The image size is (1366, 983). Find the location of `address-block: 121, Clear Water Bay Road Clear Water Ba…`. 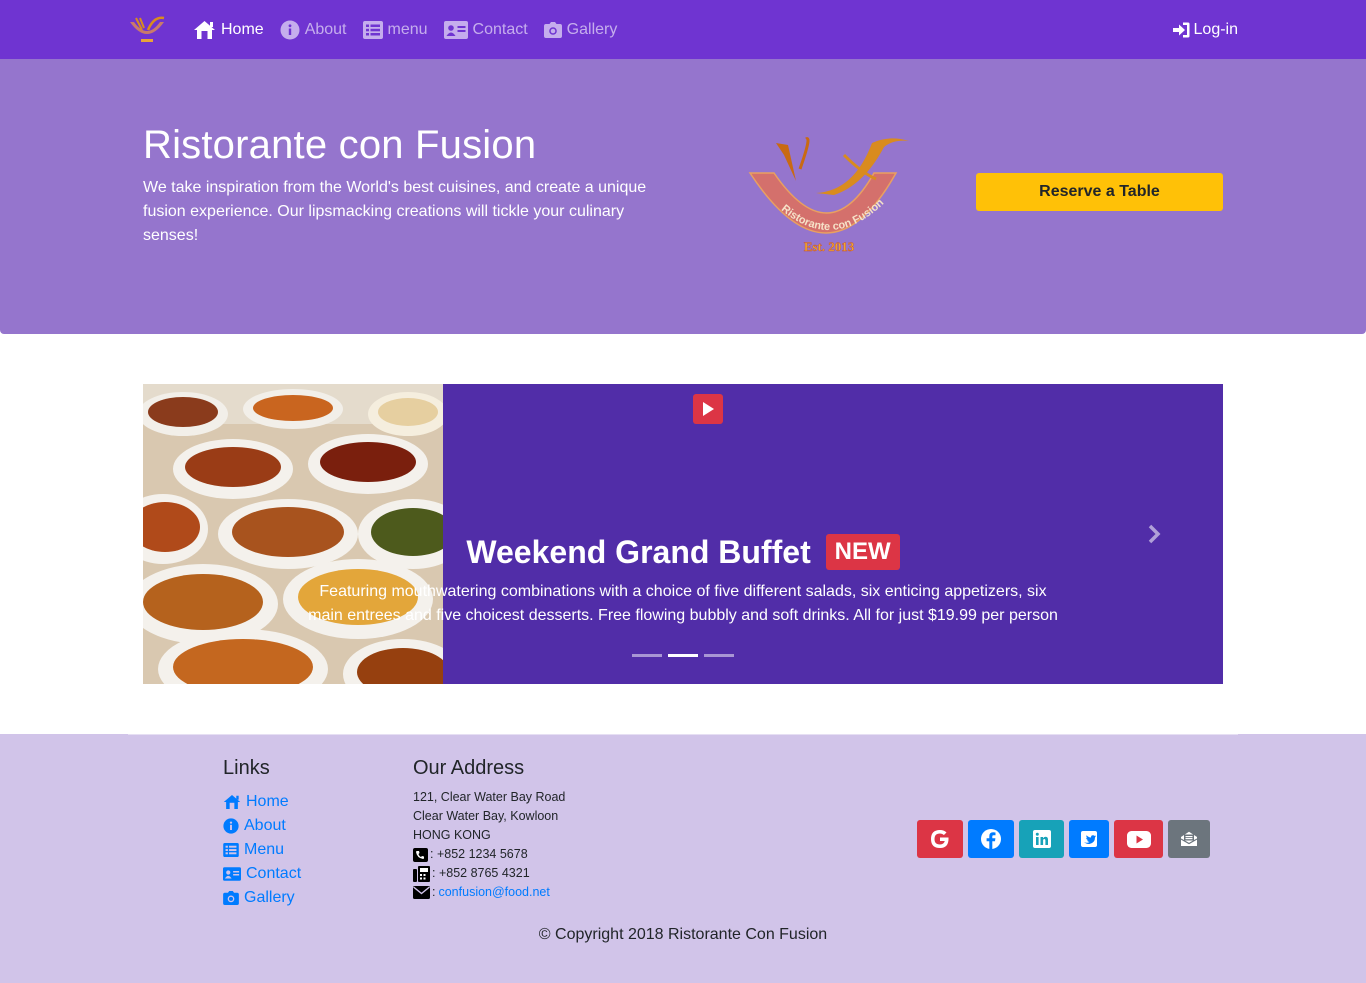

address-block: 121, Clear Water Bay Road Clear Water Ba… is located at coordinates (489, 845).